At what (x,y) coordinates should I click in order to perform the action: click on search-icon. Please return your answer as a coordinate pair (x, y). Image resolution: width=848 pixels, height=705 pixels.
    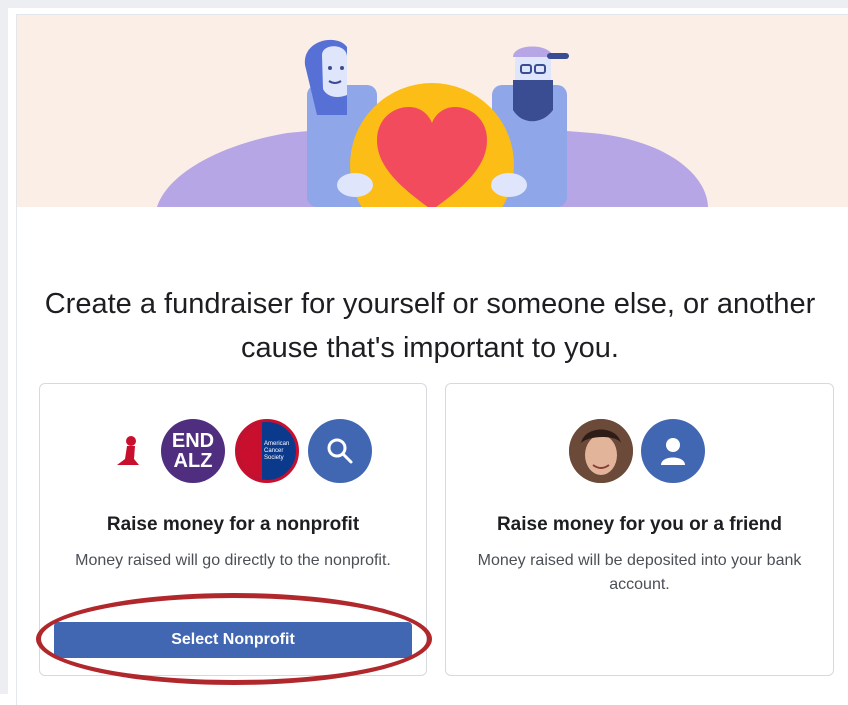
    Looking at the image, I should click on (340, 451).